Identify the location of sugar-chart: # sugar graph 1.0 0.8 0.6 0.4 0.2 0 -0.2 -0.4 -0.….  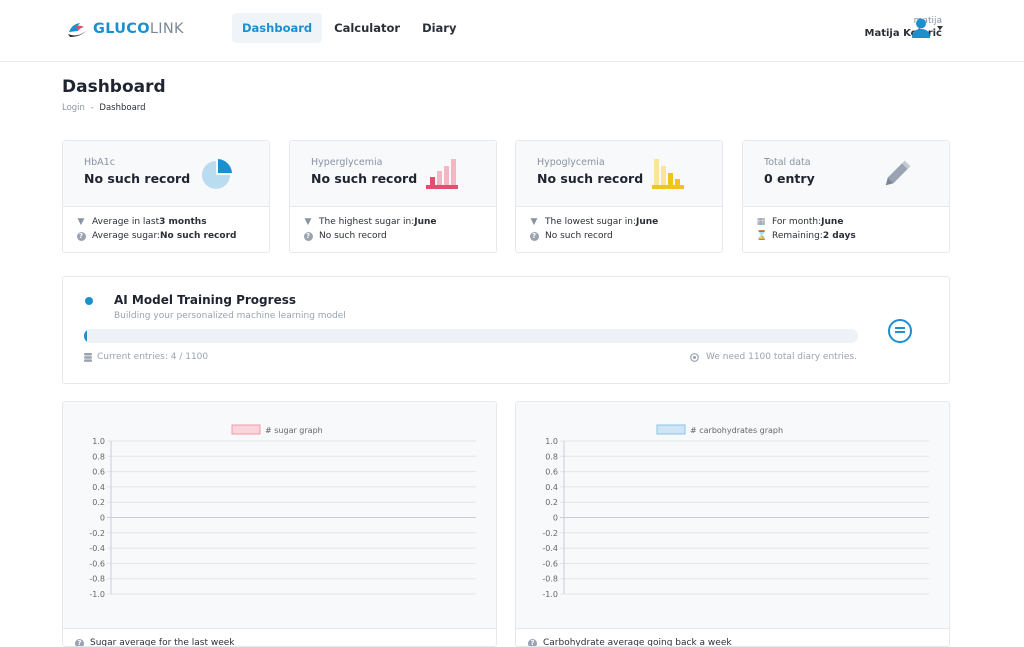
(282, 511).